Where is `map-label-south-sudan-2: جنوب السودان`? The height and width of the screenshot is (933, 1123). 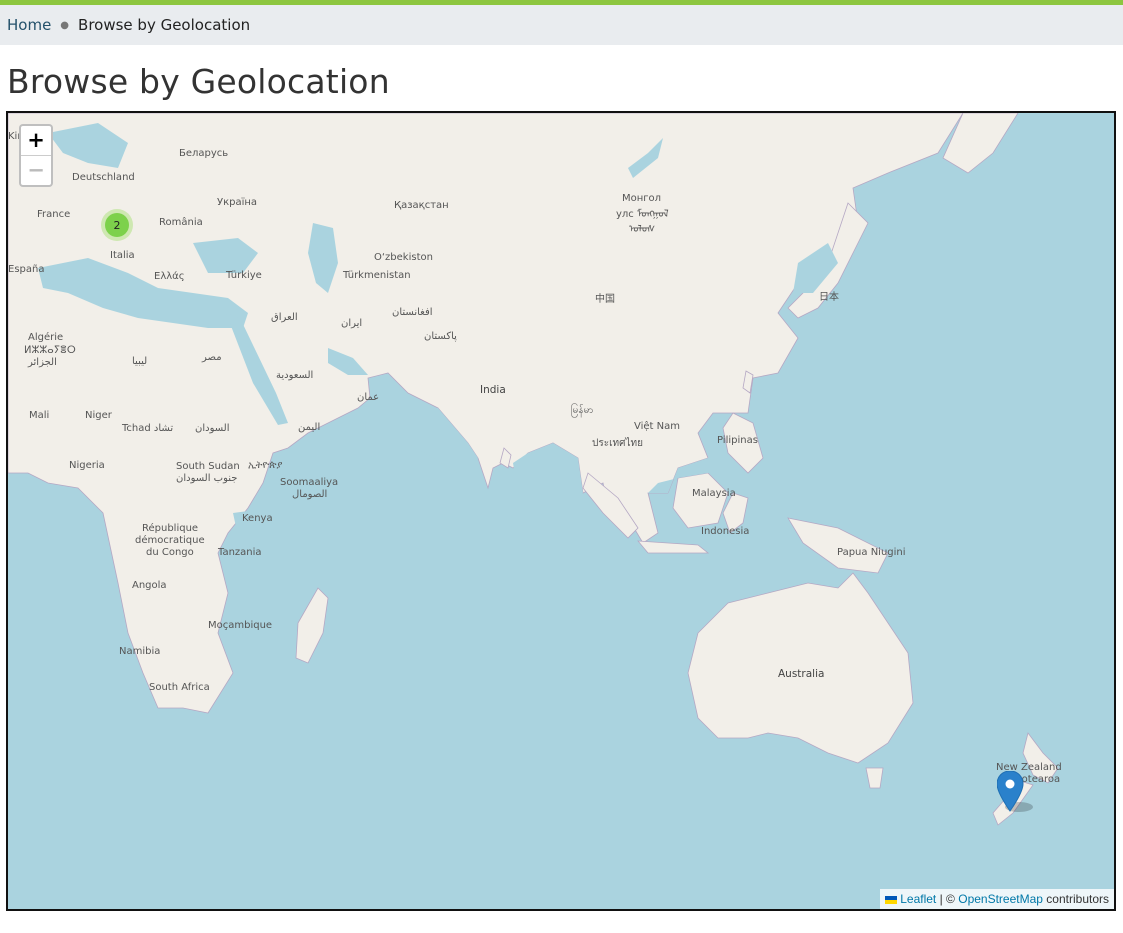 map-label-south-sudan-2: جنوب السودان is located at coordinates (206, 478).